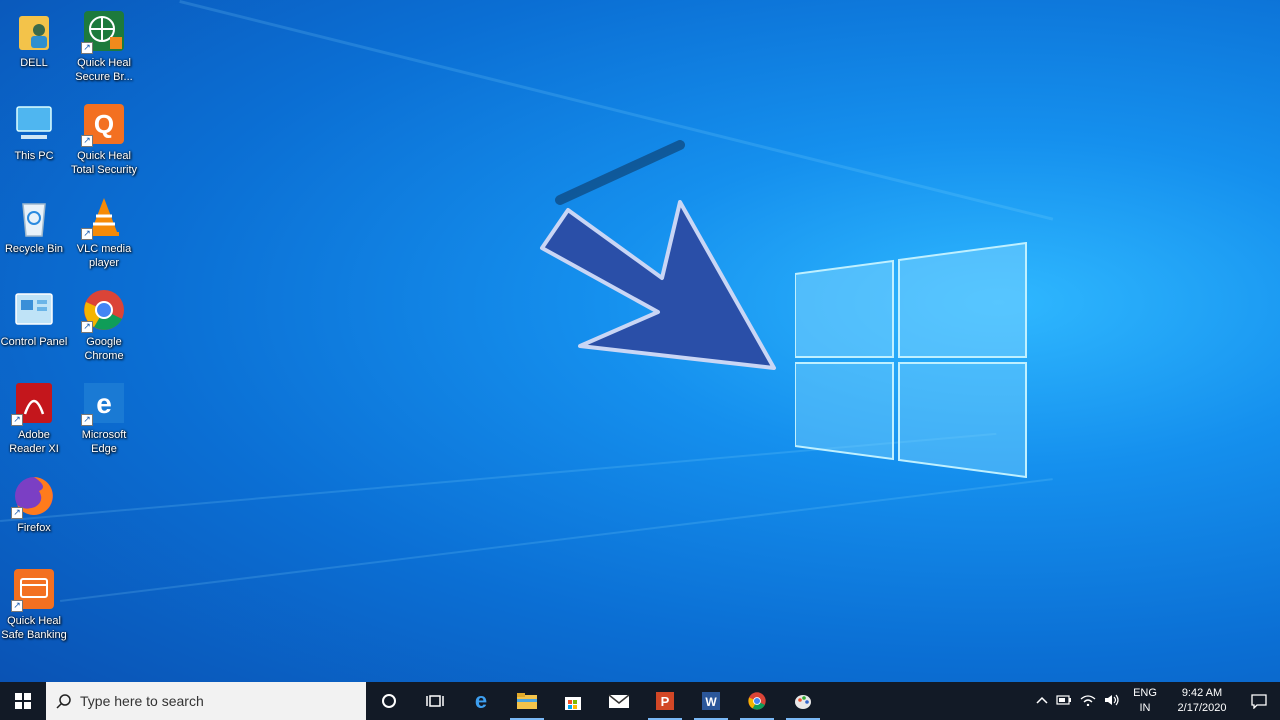 The width and height of the screenshot is (1280, 720). I want to click on desktop-icon-label: Quick Heal Safe Banking, so click(34, 628).